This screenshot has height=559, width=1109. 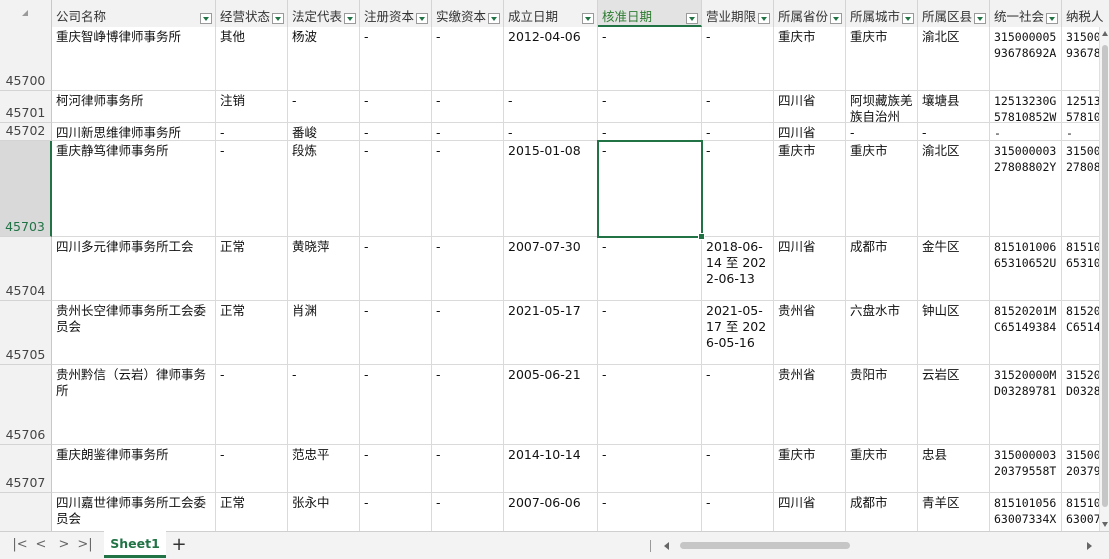 I want to click on scroll-down-icon, so click(x=1105, y=524).